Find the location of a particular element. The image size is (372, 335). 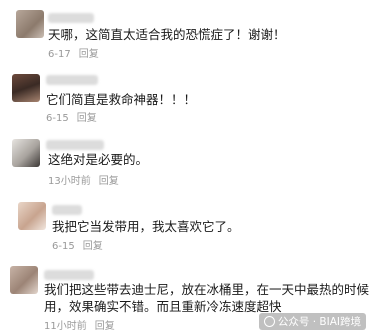

wechat-icon is located at coordinates (269, 321).